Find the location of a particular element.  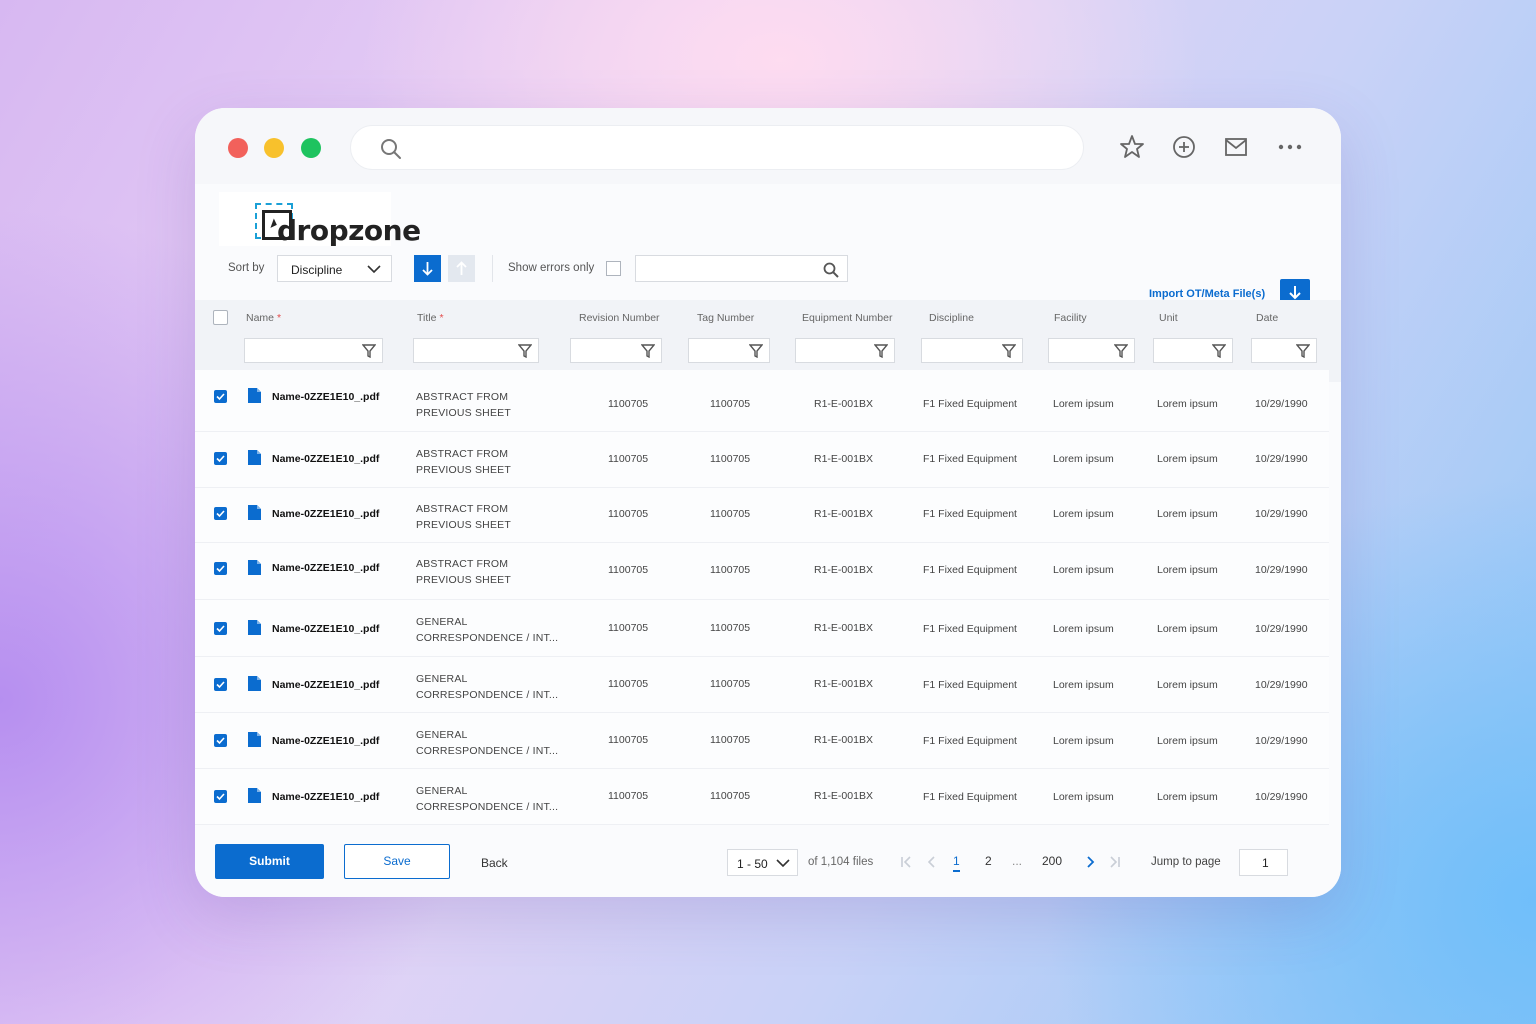

first-page-icon is located at coordinates (906, 862).